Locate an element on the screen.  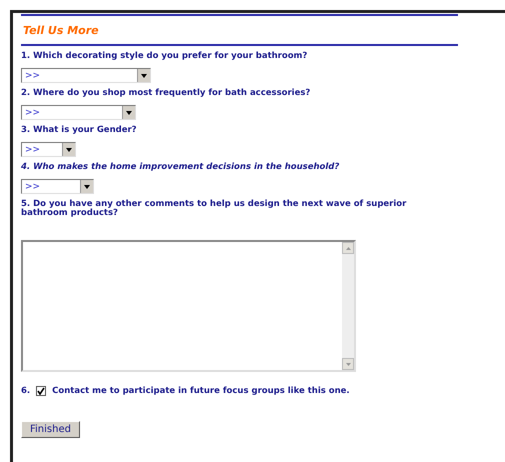
question-label: 3. What is your Gender? is located at coordinates (79, 130).